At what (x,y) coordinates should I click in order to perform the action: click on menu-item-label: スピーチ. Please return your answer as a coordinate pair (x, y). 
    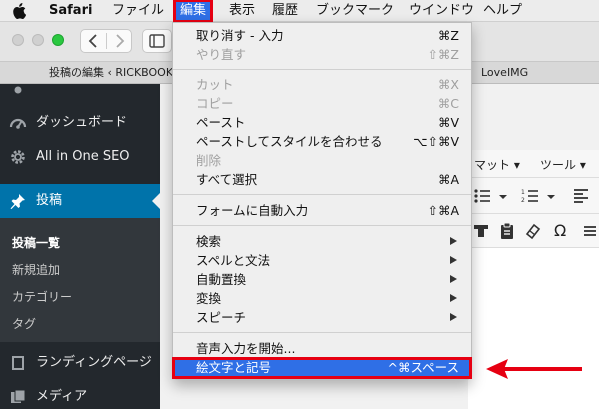
    Looking at the image, I should click on (221, 317).